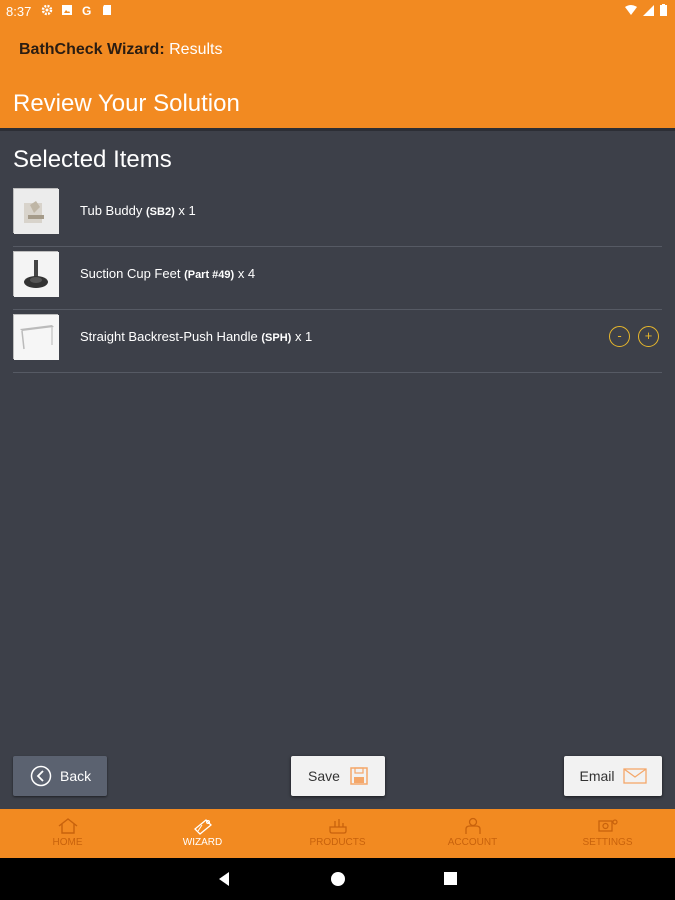 The height and width of the screenshot is (900, 675). Describe the element at coordinates (324, 776) in the screenshot. I see `save-button-label: Save` at that location.